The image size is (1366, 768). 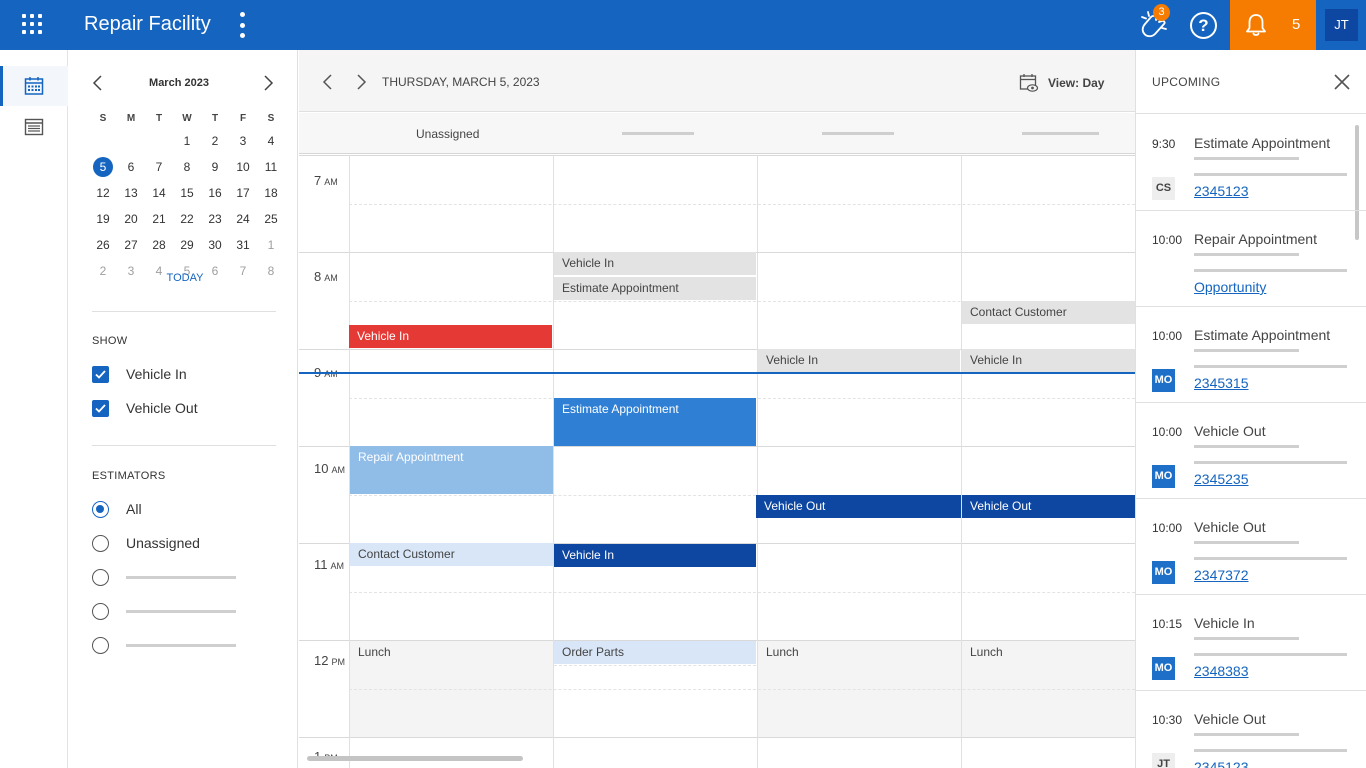 I want to click on upcoming-item: 10:30 Vehicle Out JT 2345123, so click(x=1251, y=729).